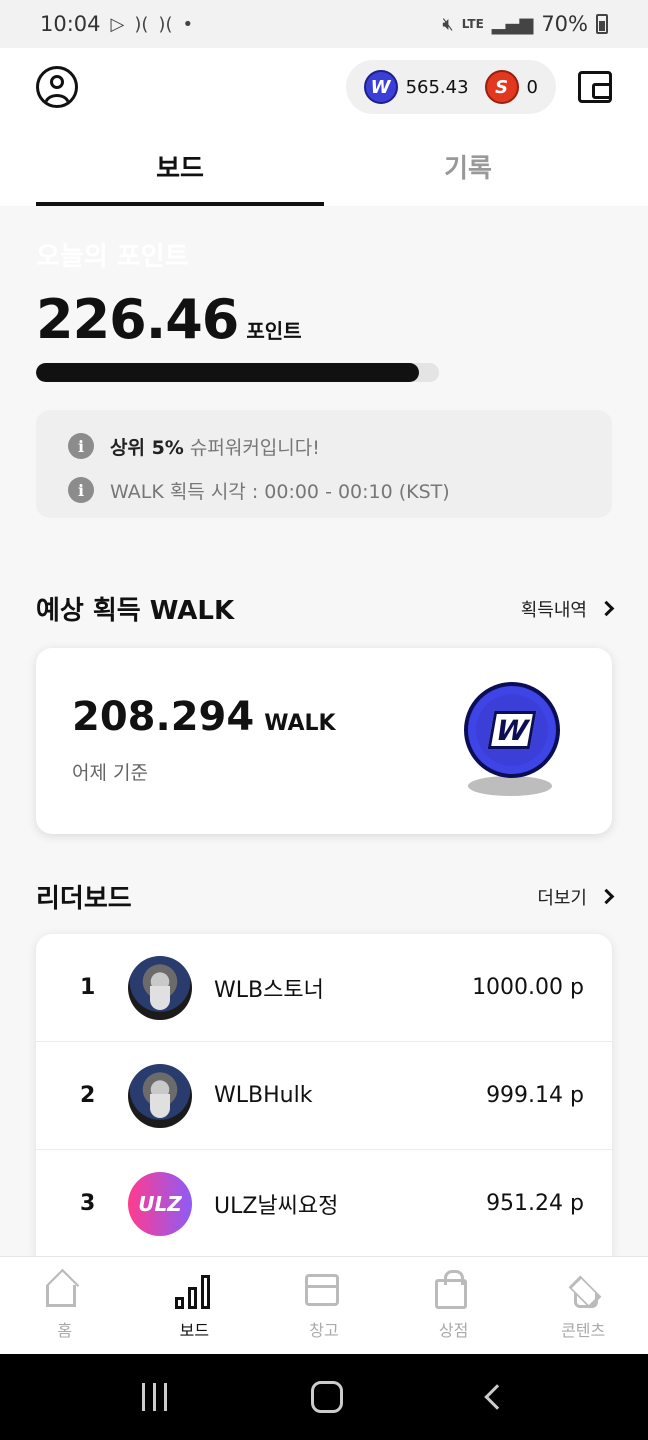 Image resolution: width=648 pixels, height=1440 pixels. Describe the element at coordinates (88, 987) in the screenshot. I see `rank: 1` at that location.